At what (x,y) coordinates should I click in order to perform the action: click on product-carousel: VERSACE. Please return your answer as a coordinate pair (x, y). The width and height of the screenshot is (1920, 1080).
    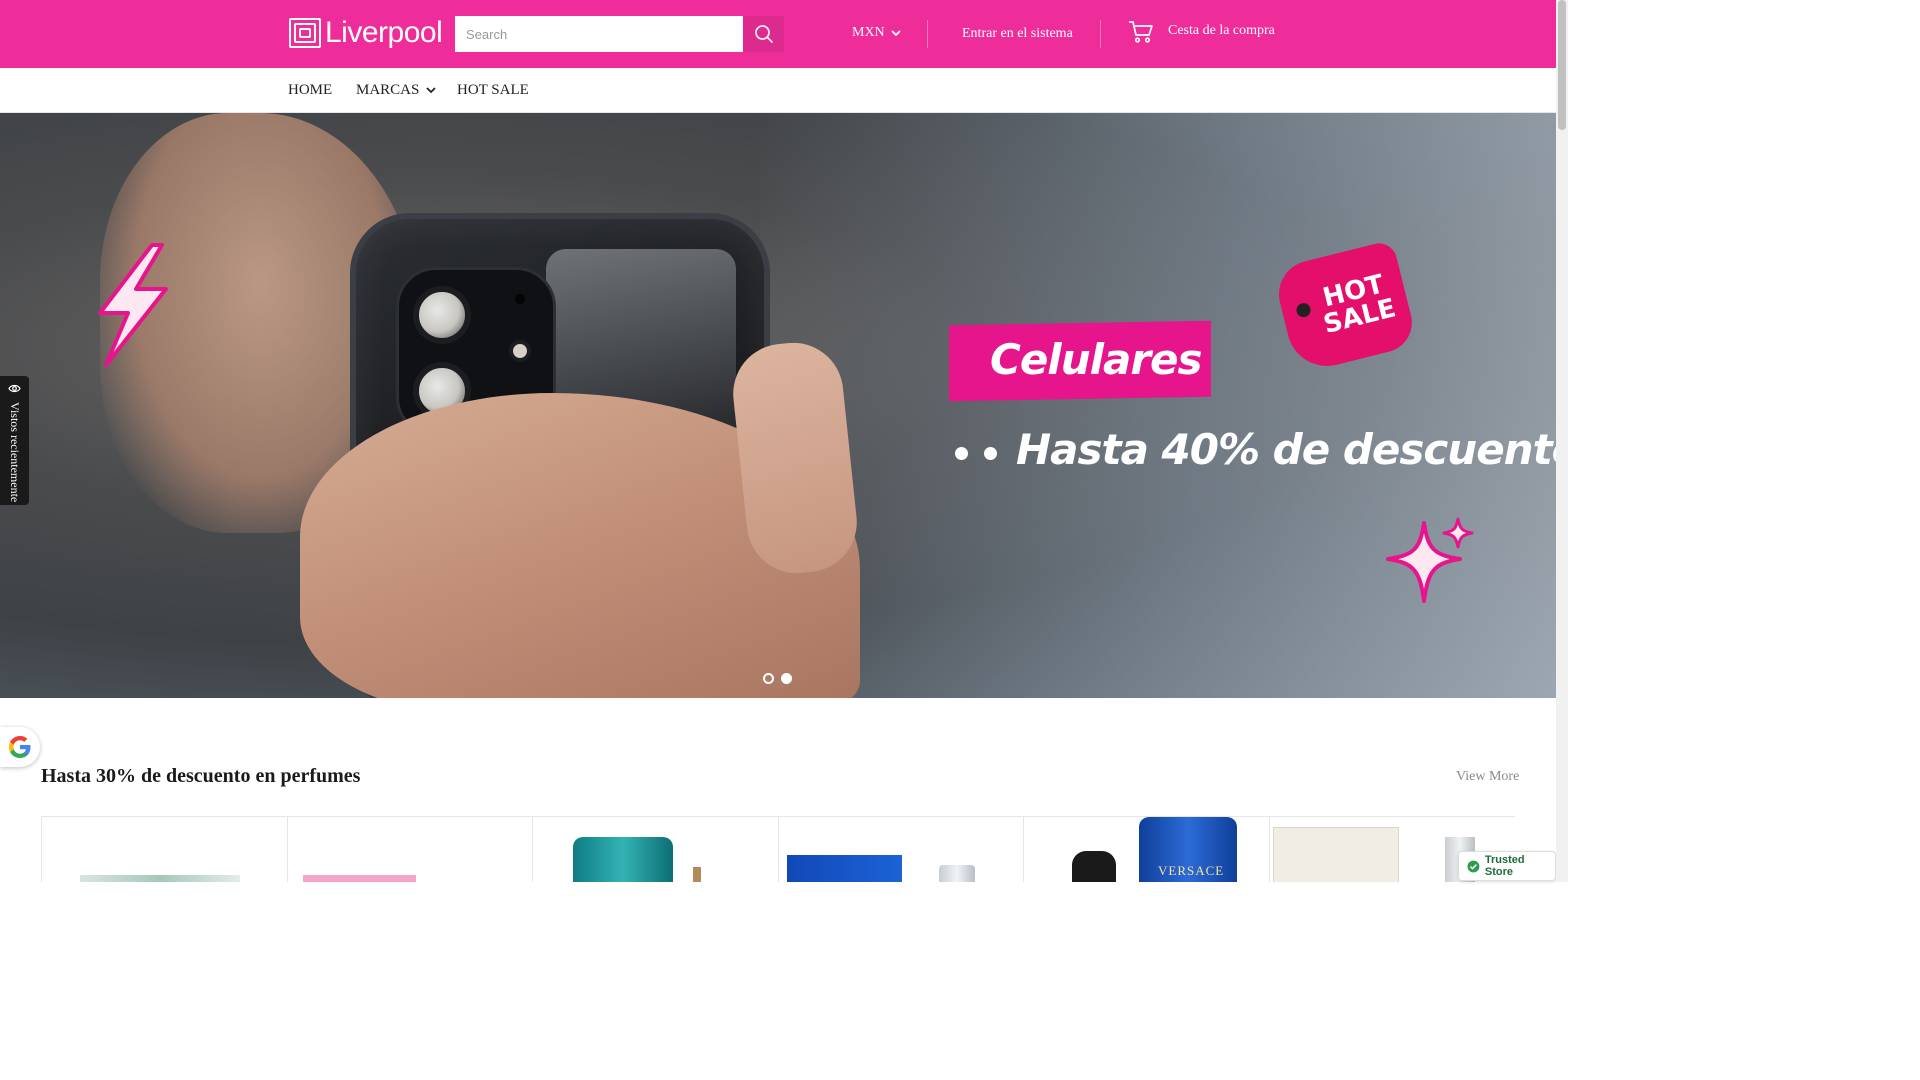
    Looking at the image, I should click on (778, 849).